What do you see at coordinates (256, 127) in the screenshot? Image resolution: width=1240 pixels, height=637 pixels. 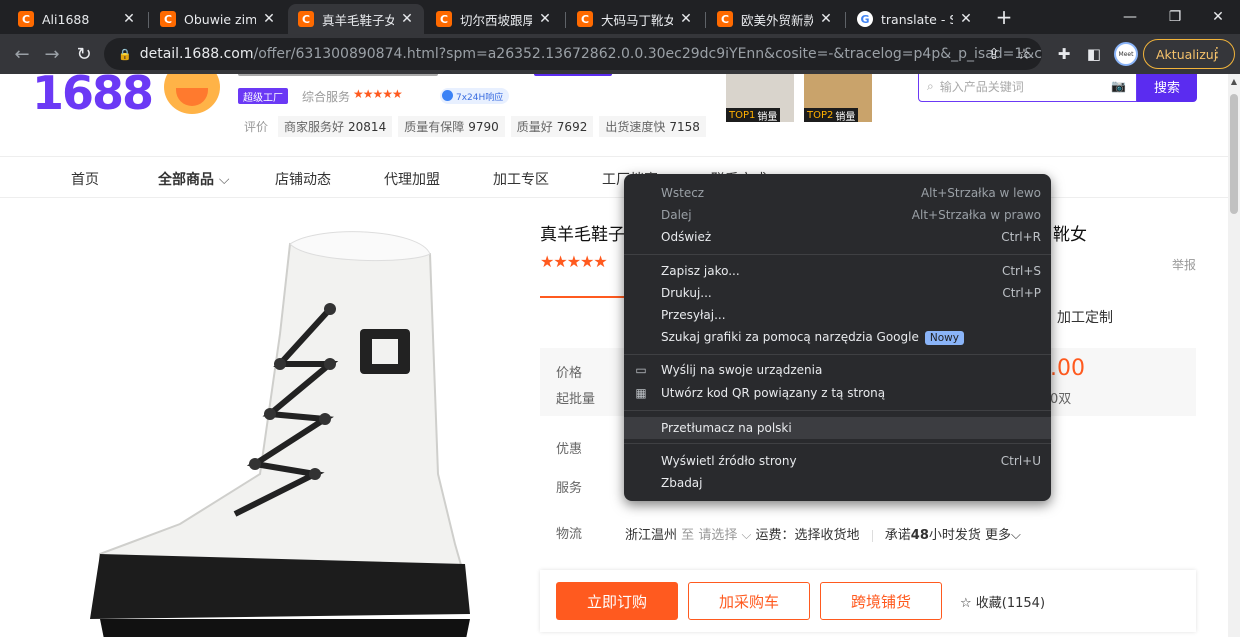 I see `rating-label: 评价` at bounding box center [256, 127].